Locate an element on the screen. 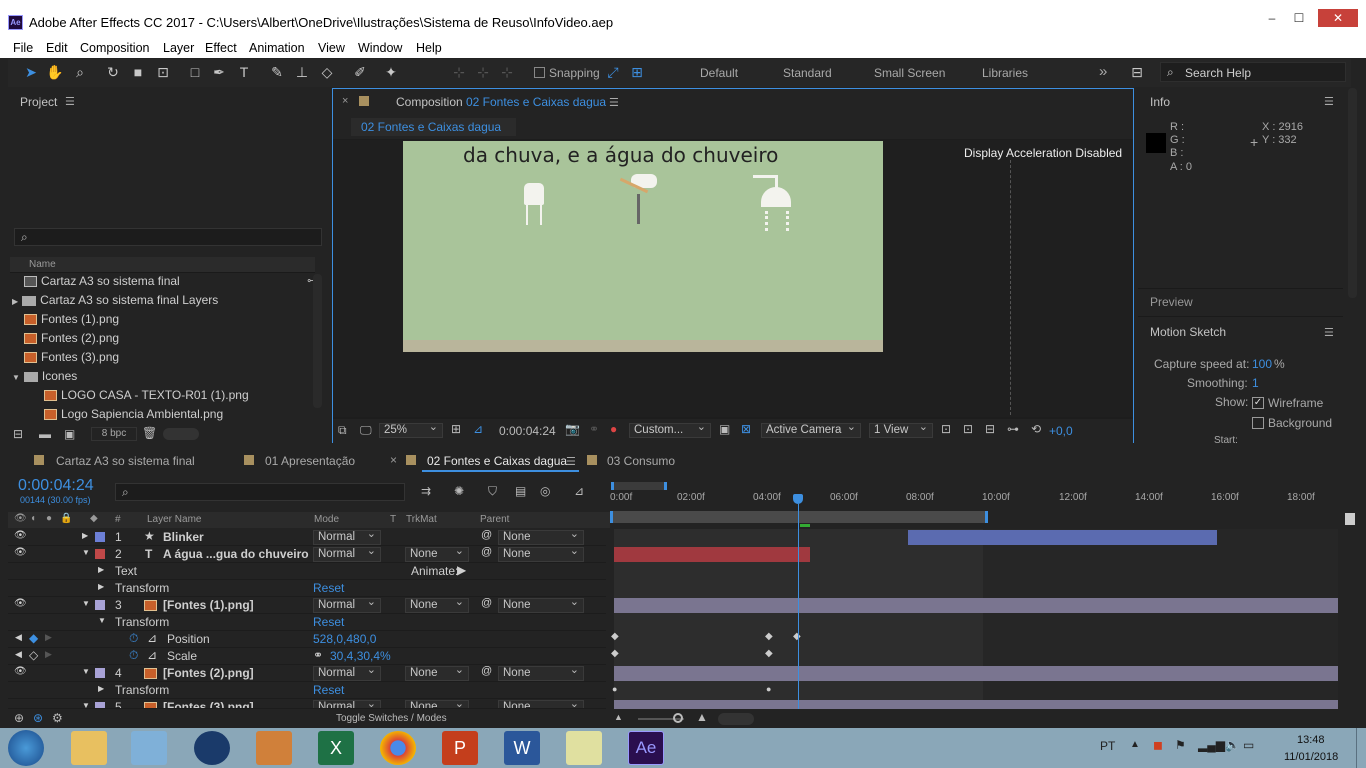 This screenshot has height=768, width=1366. layer-switches-icon: ⊕ is located at coordinates (19, 718).